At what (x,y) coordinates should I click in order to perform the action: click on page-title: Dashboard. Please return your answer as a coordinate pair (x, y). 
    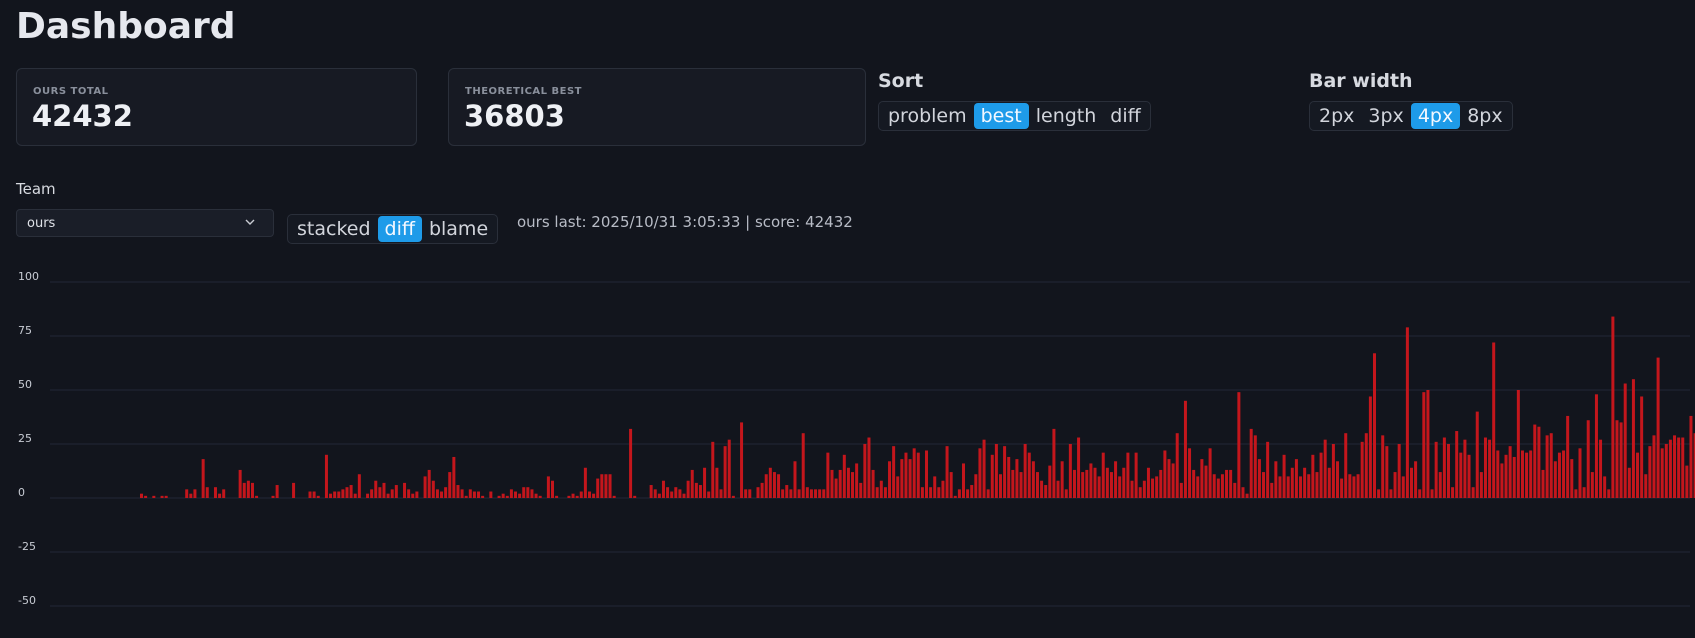
    Looking at the image, I should click on (126, 26).